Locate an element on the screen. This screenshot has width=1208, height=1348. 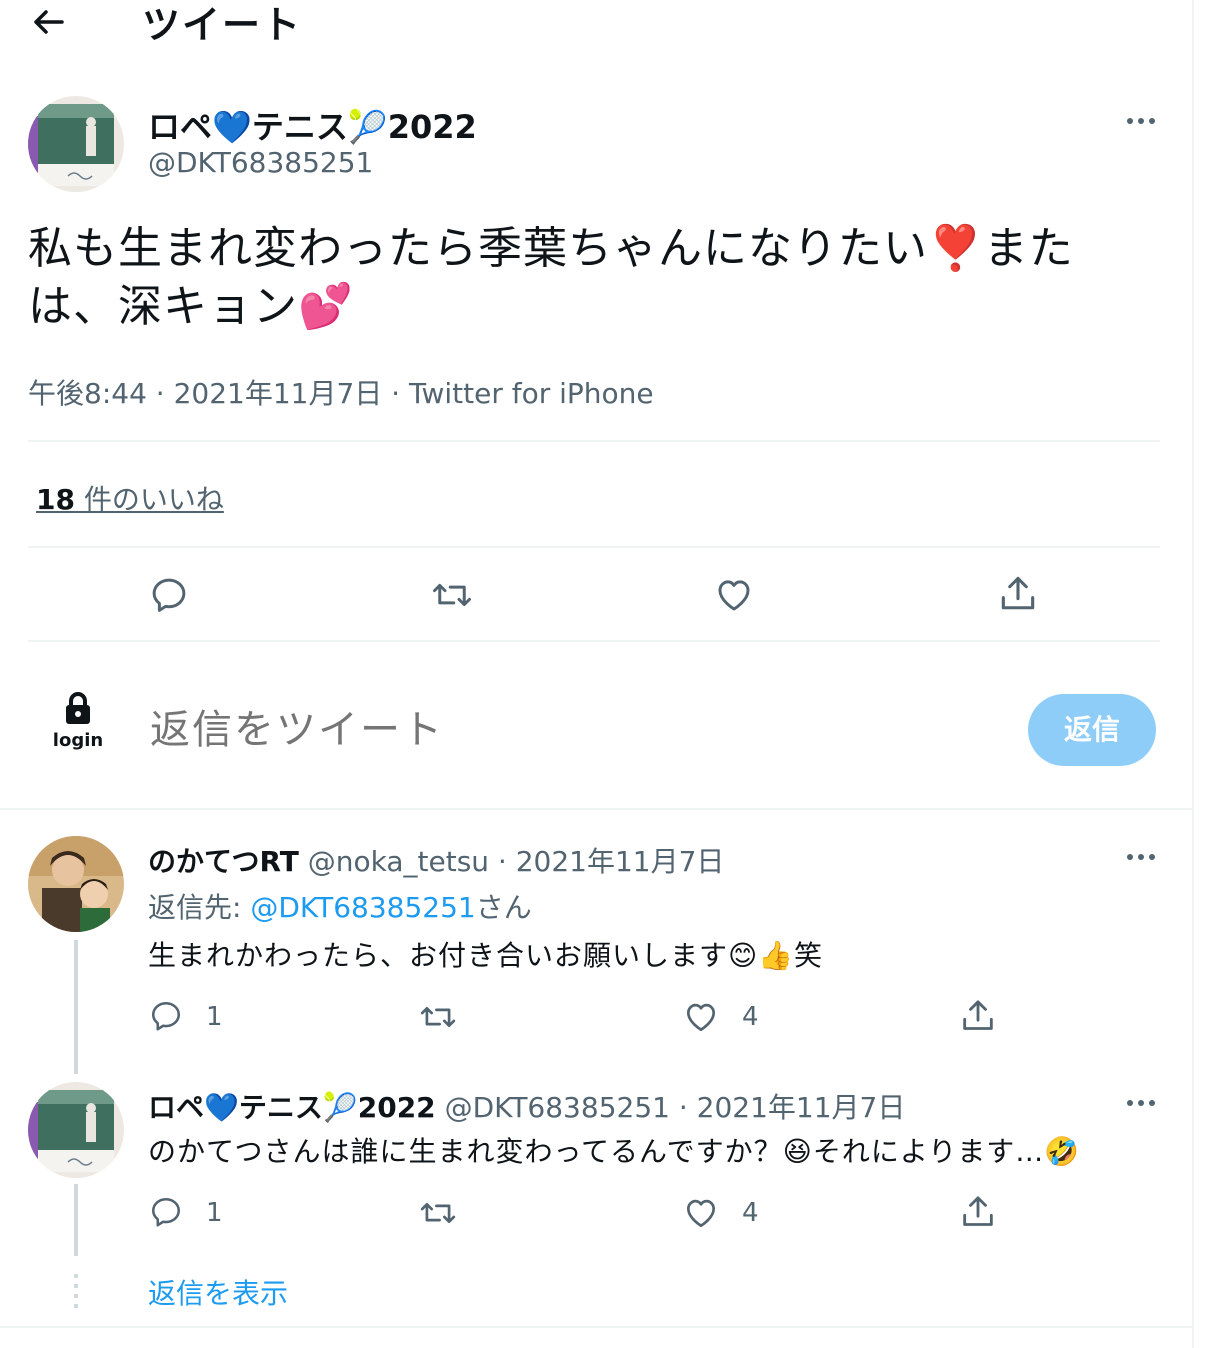
login-avatar-placeholder: login is located at coordinates (78, 730).